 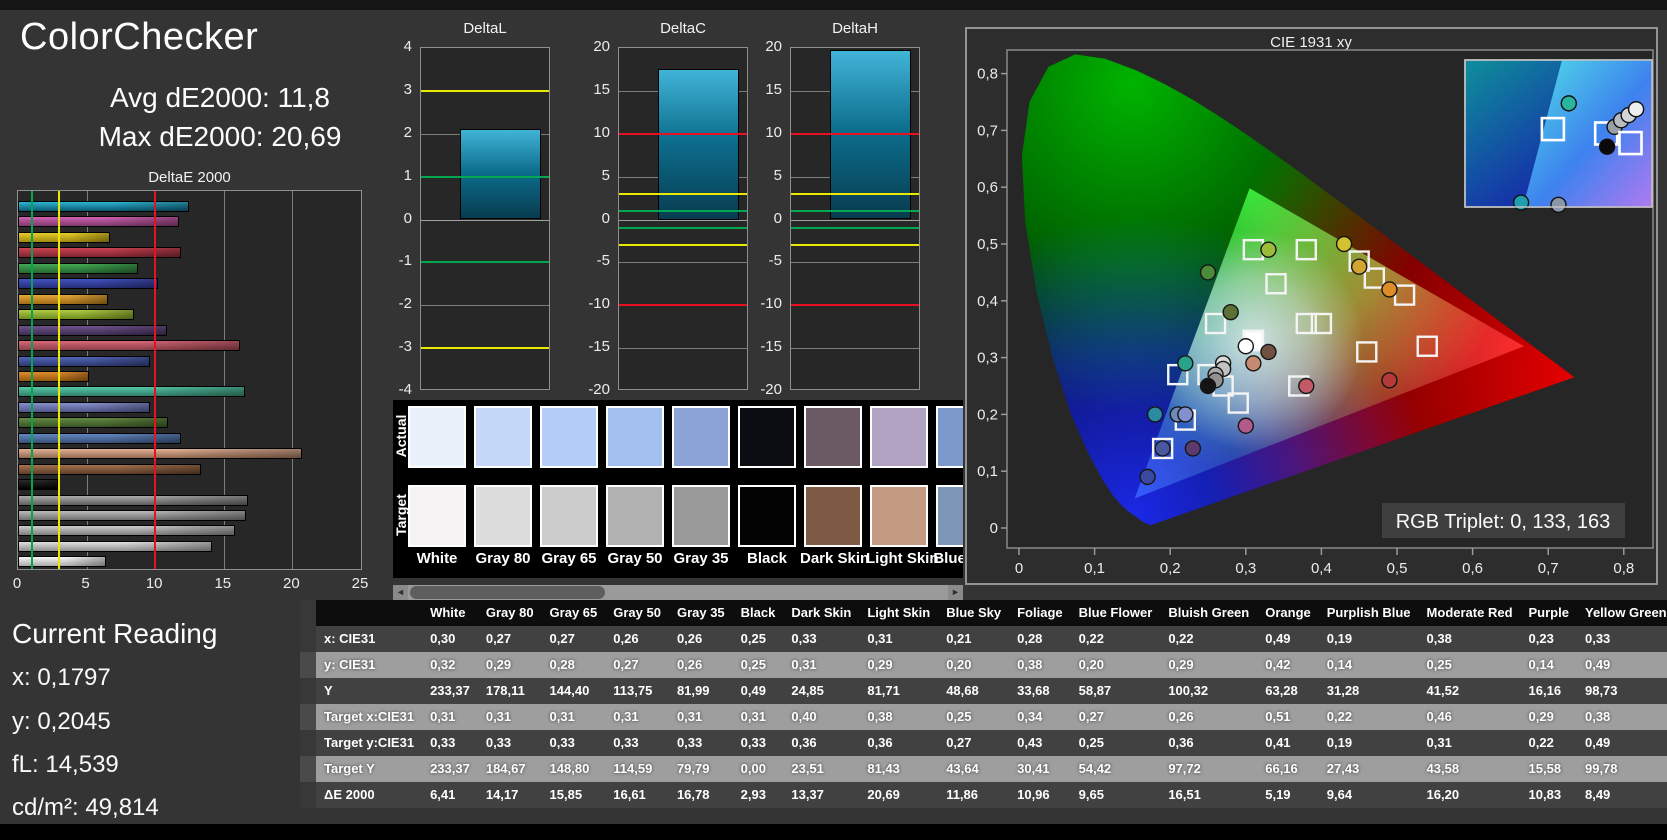 I want to click on table-row-label: y: CIE31, so click(x=369, y=665).